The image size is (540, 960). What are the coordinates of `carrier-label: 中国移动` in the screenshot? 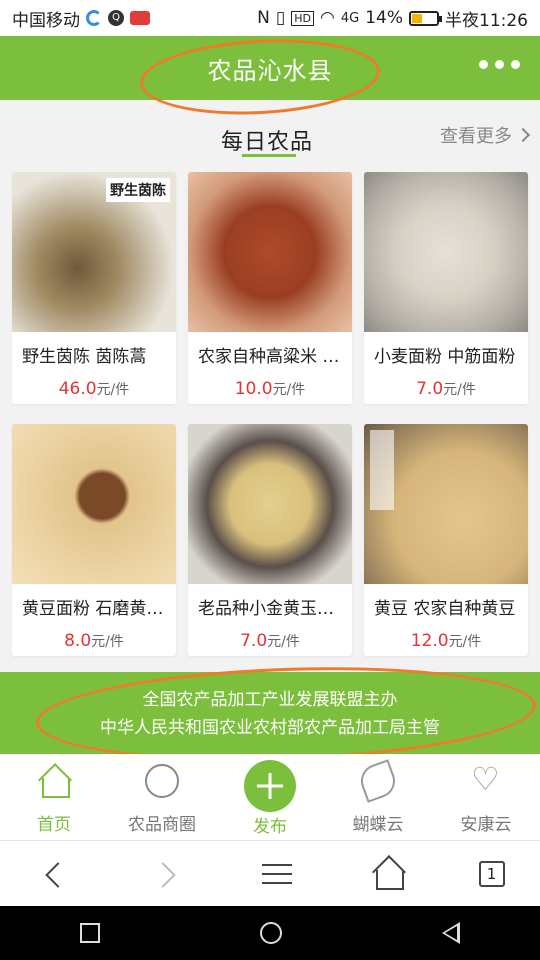 It's located at (46, 20).